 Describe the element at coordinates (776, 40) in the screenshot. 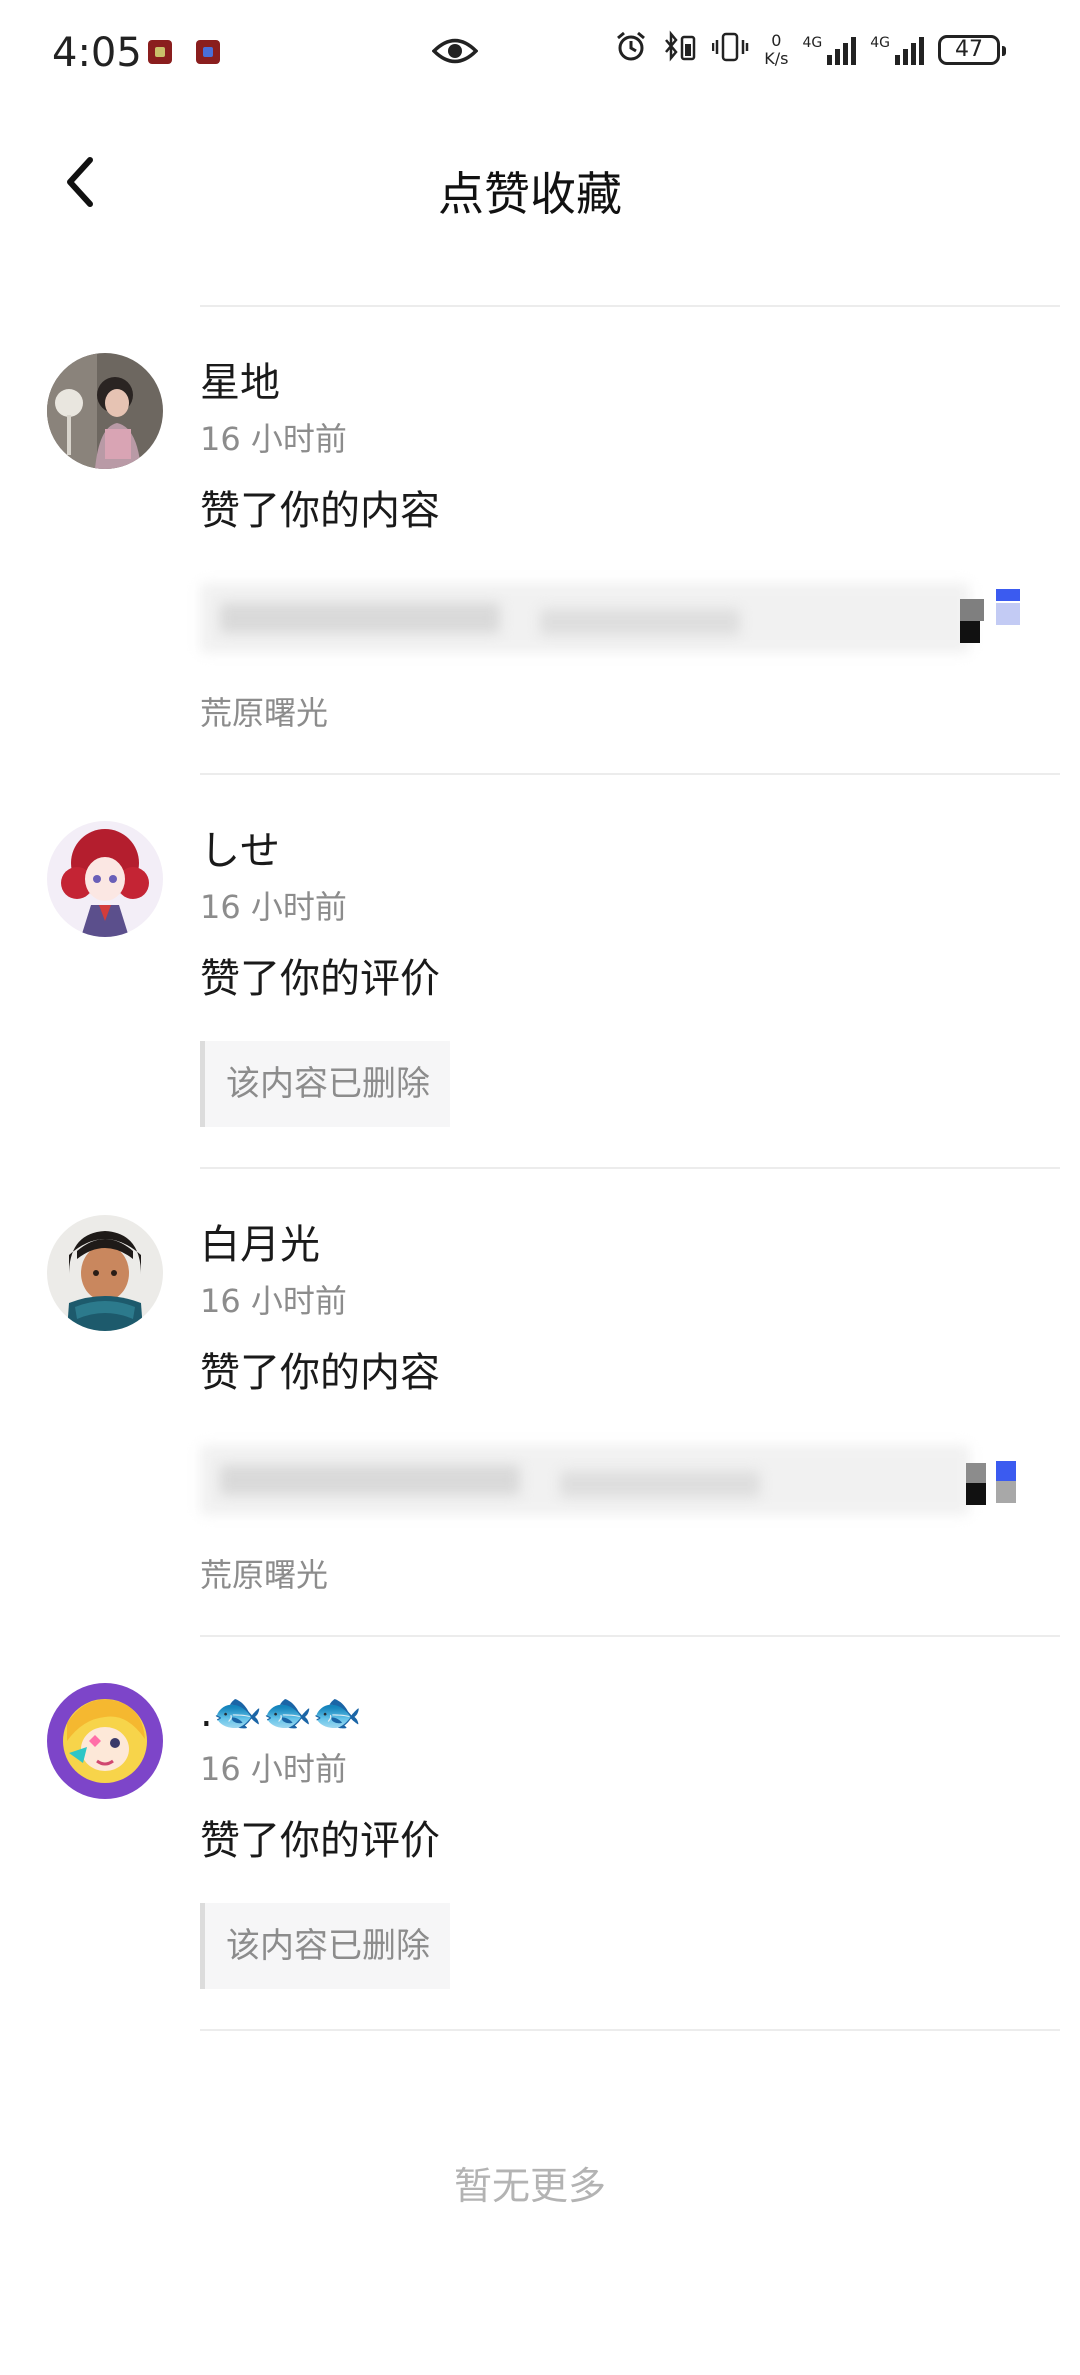

I see `network-speed-value: 0` at that location.